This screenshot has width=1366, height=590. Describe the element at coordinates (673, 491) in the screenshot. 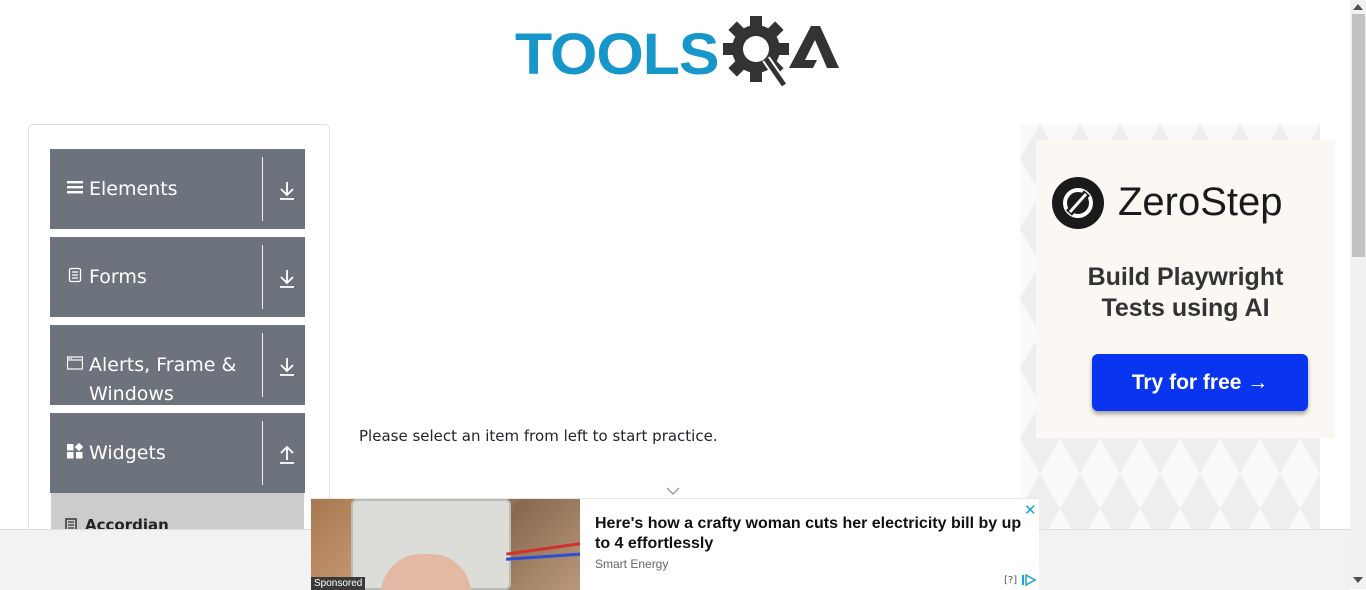

I see `chevron-down-icon` at that location.